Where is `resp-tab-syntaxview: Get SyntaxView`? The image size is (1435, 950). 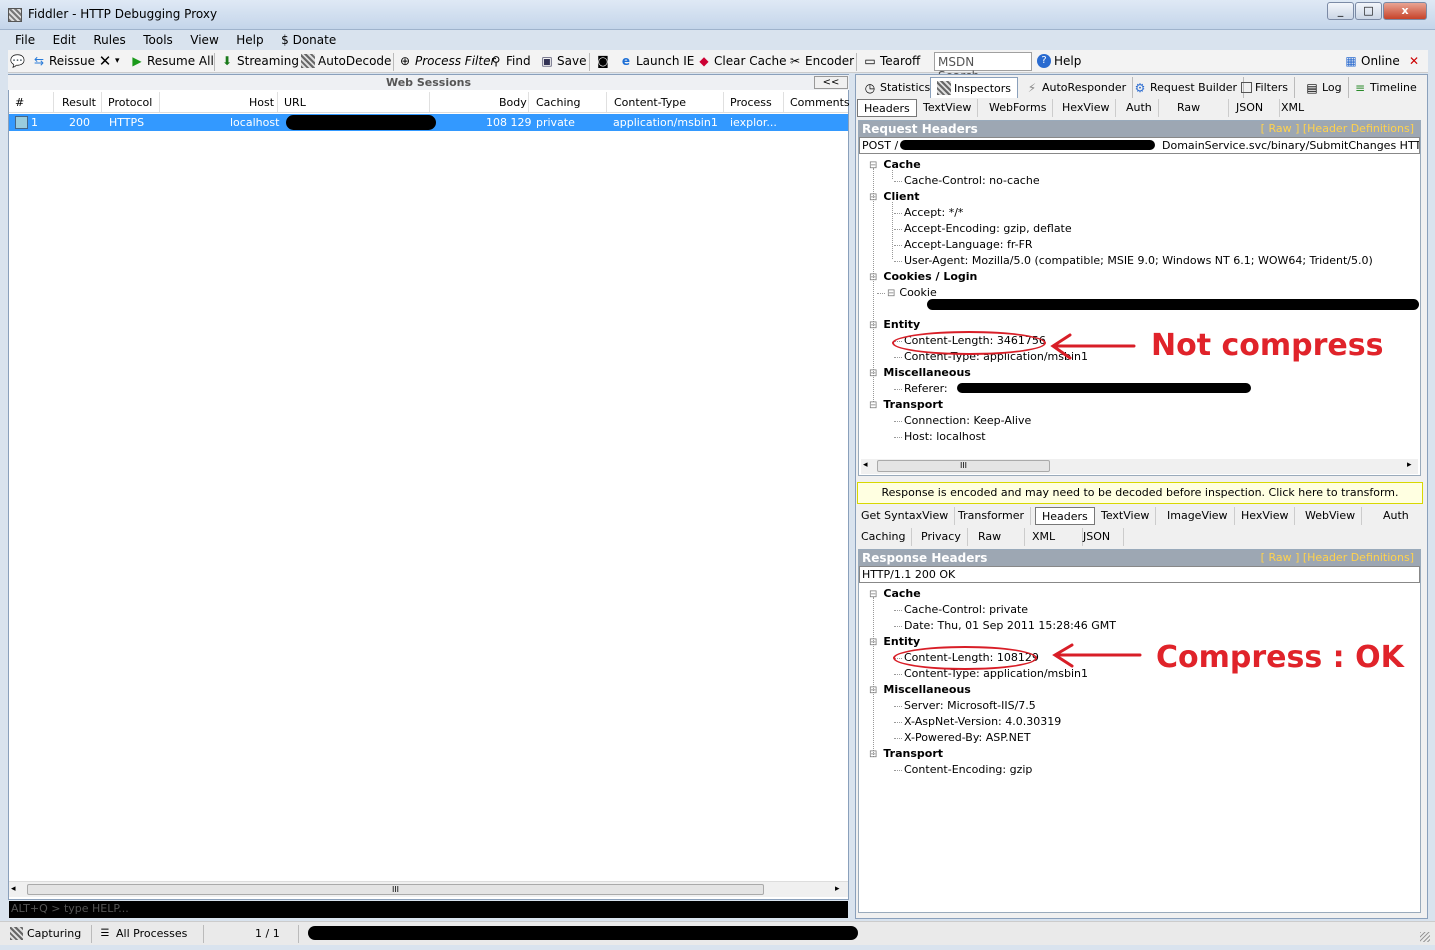
resp-tab-syntaxview: Get SyntaxView is located at coordinates (905, 516).